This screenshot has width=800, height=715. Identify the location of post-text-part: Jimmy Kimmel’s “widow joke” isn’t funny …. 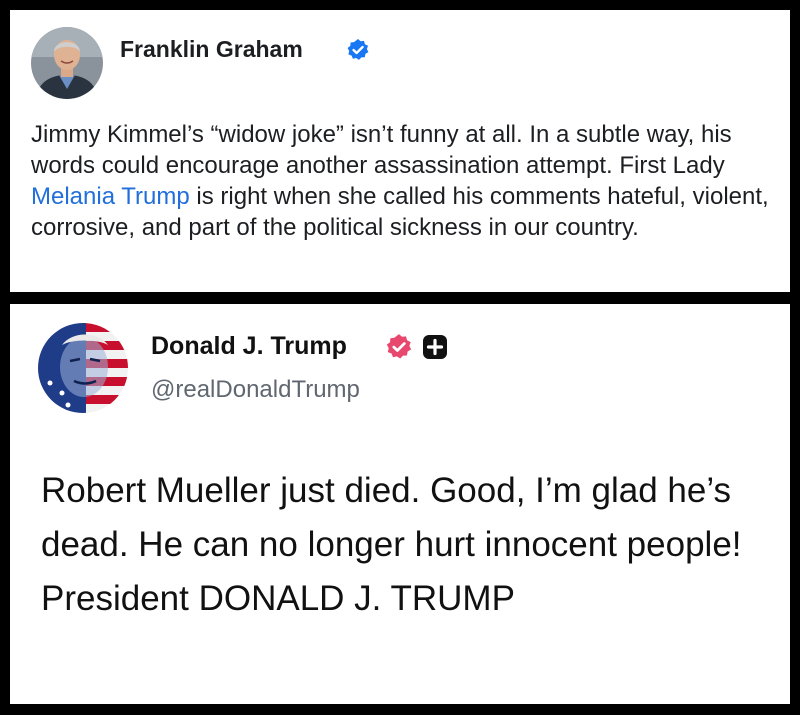
(381, 150).